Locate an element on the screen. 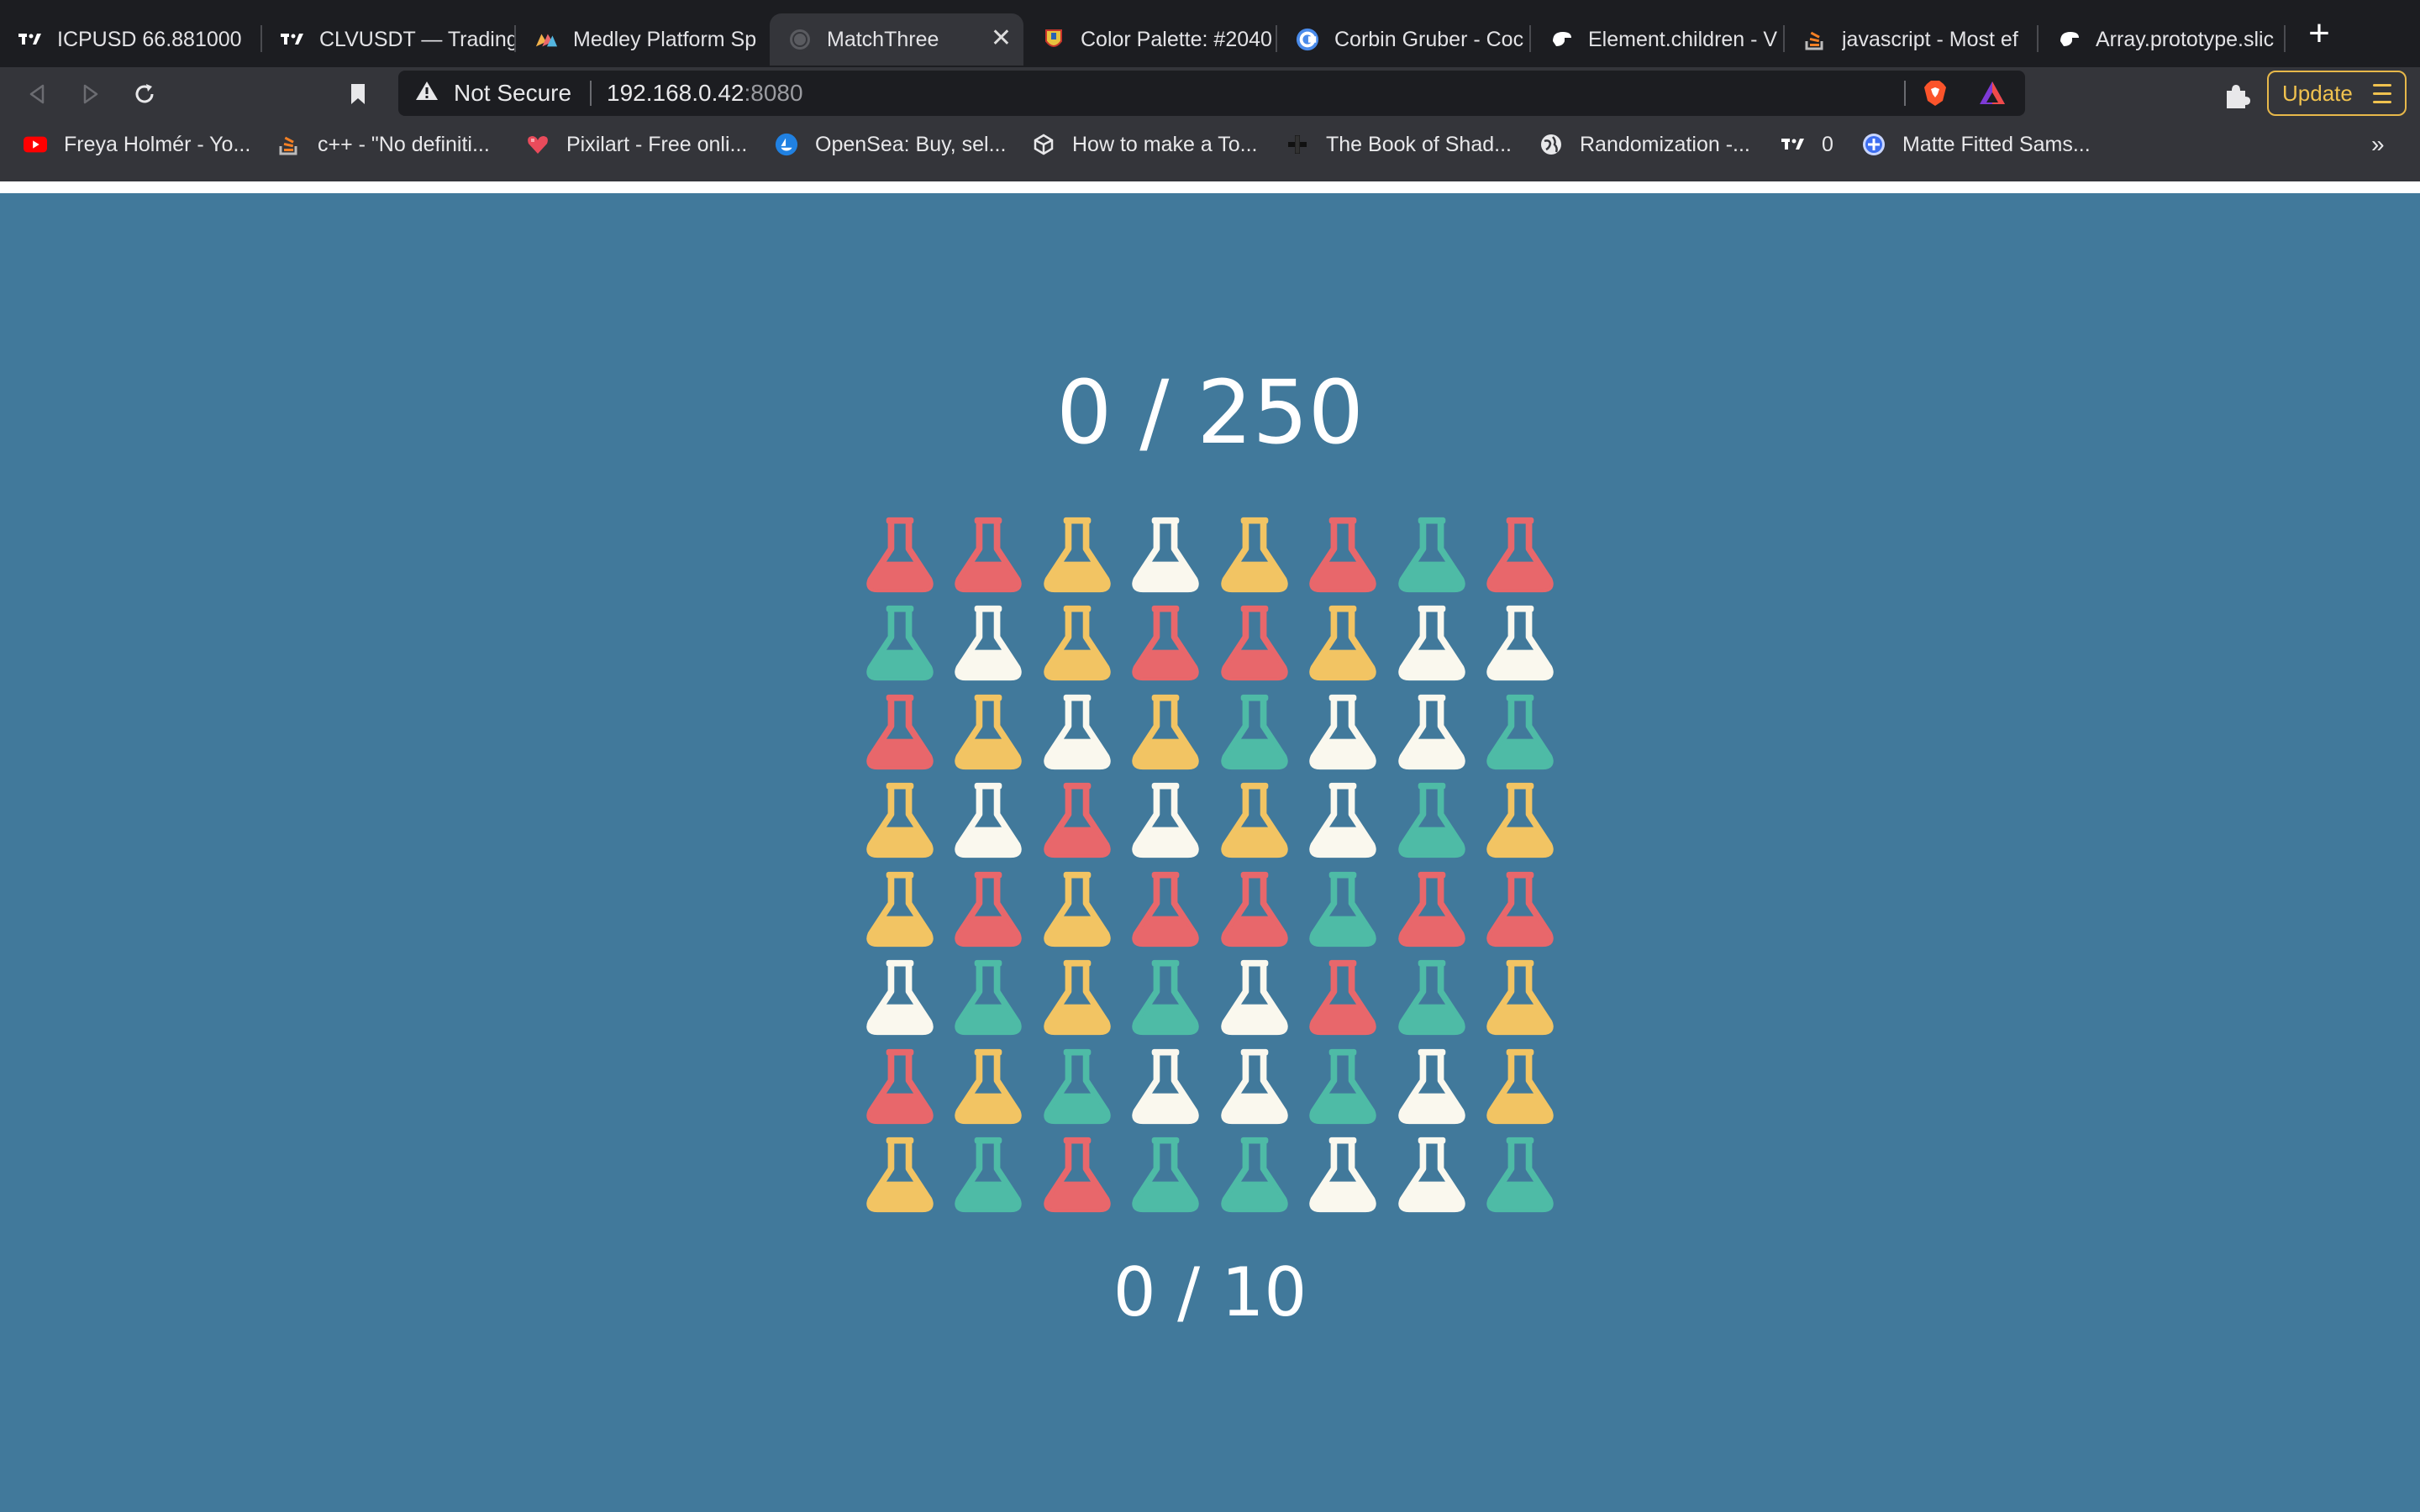 The height and width of the screenshot is (1512, 2420). tab-element-children: Element.children - V is located at coordinates (1658, 39).